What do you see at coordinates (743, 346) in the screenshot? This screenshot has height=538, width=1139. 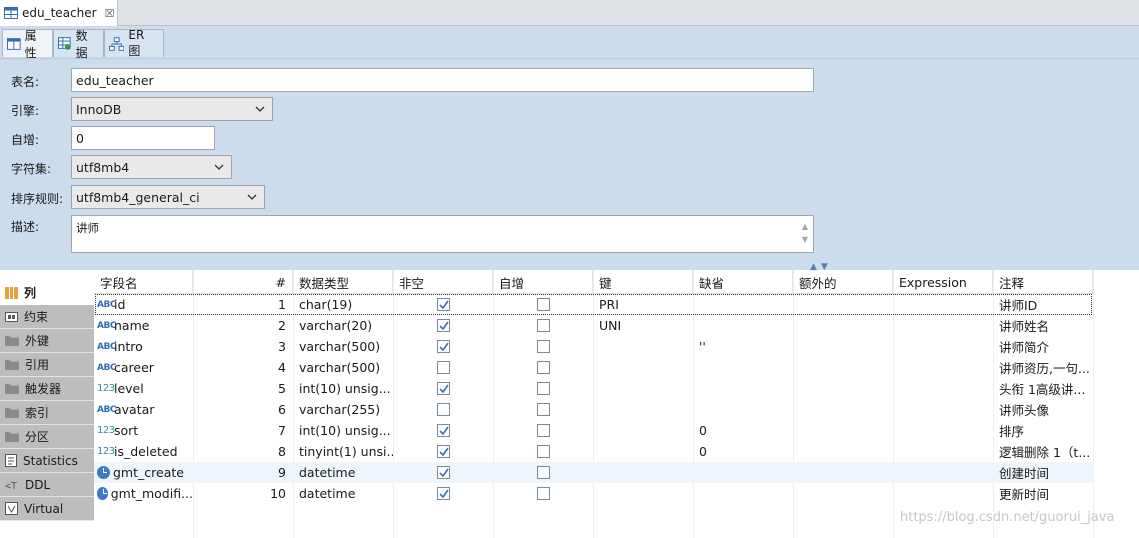 I see `cell-default: ''` at bounding box center [743, 346].